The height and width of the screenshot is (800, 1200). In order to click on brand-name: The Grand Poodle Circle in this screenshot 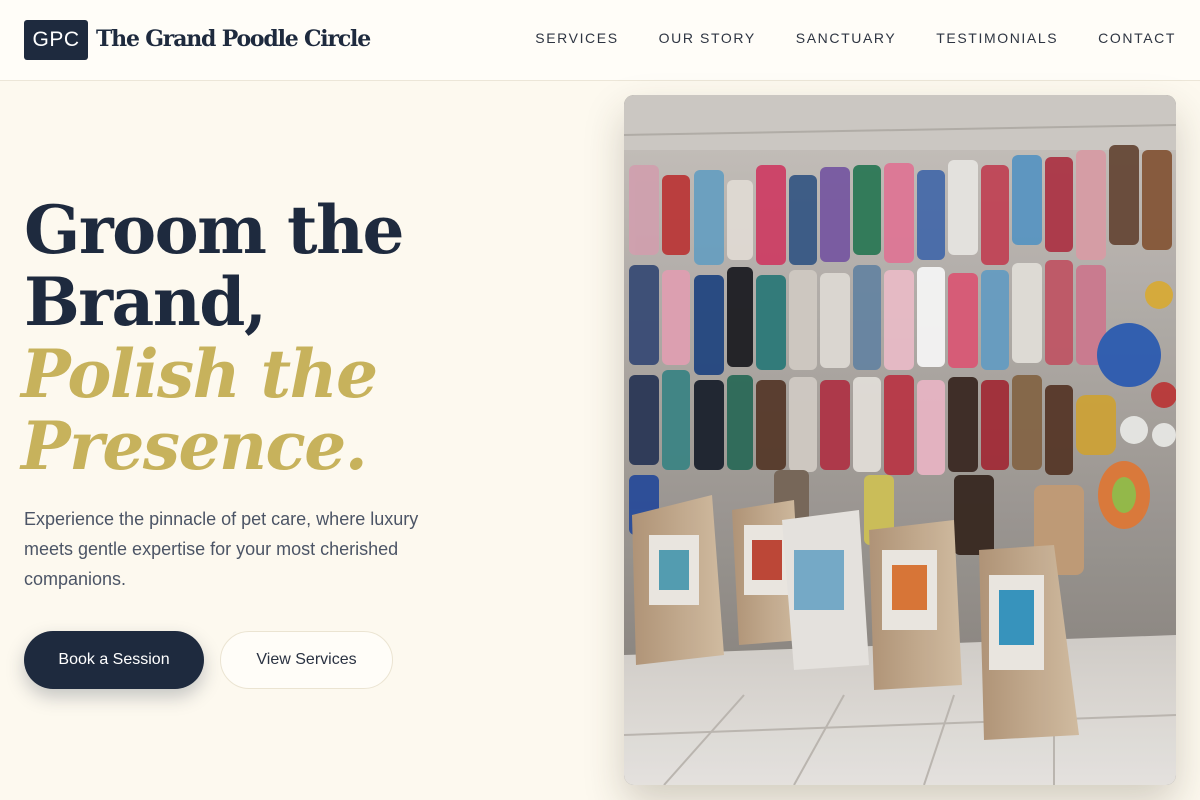, I will do `click(233, 39)`.